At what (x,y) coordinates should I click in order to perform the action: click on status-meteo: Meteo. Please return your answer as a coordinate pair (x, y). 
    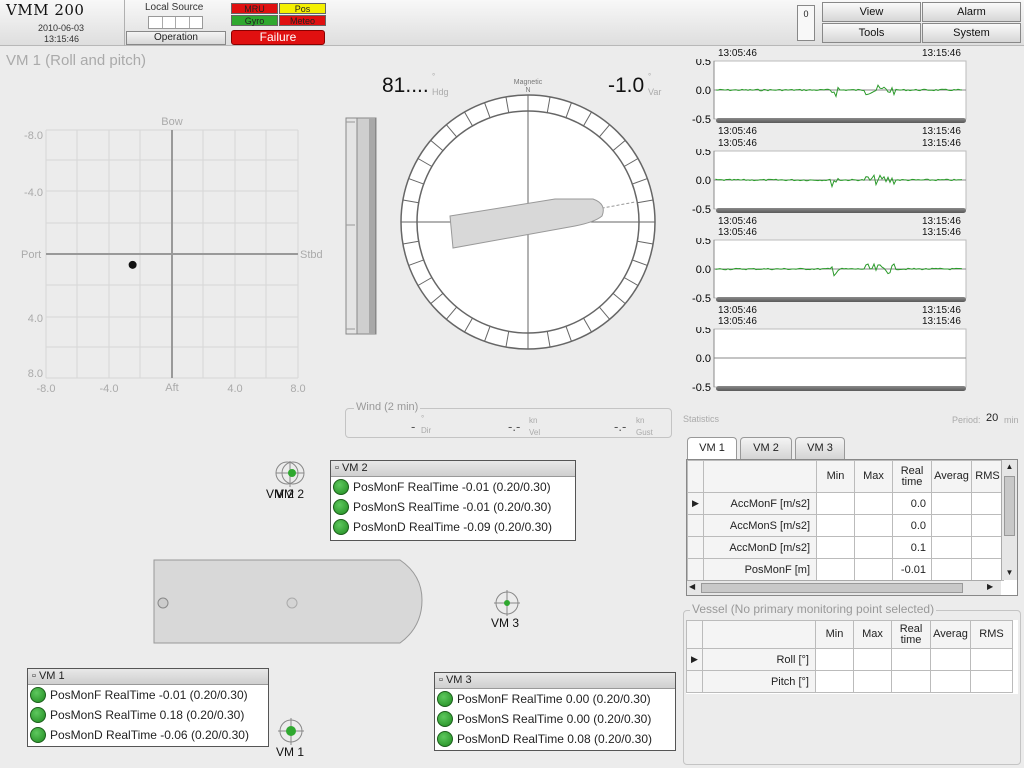
    Looking at the image, I should click on (302, 20).